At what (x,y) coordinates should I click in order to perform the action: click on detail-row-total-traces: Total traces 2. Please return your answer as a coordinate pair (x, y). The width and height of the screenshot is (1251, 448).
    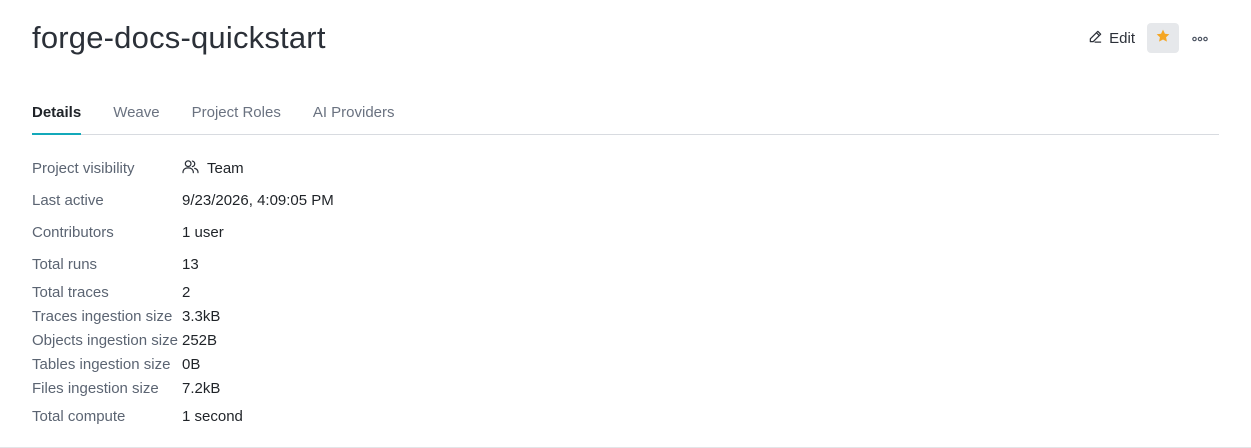
    Looking at the image, I should click on (382, 292).